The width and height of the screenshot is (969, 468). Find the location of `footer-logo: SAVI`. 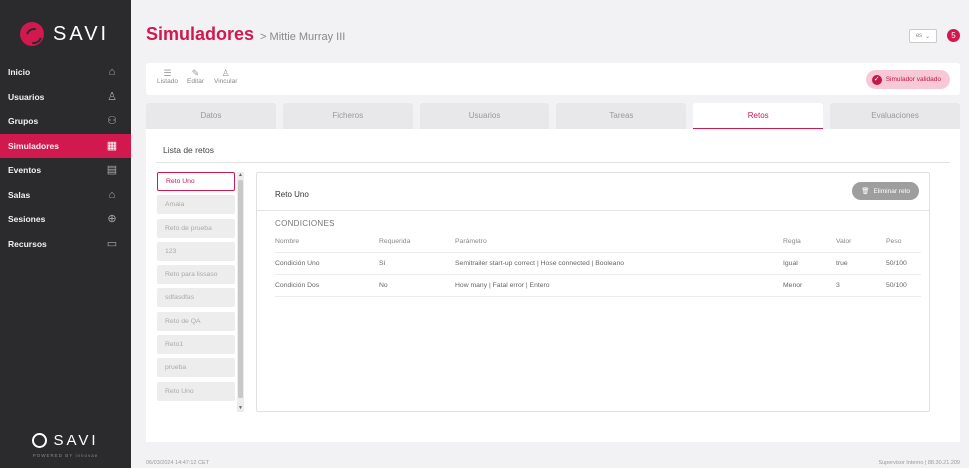

footer-logo: SAVI is located at coordinates (65, 440).